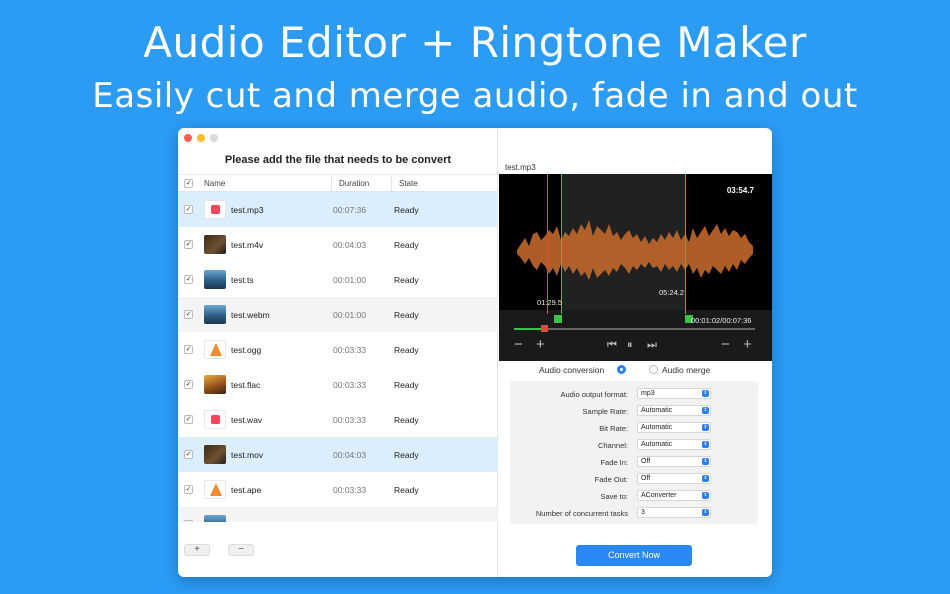 This screenshot has height=594, width=950. I want to click on file-name: test.webm, so click(250, 315).